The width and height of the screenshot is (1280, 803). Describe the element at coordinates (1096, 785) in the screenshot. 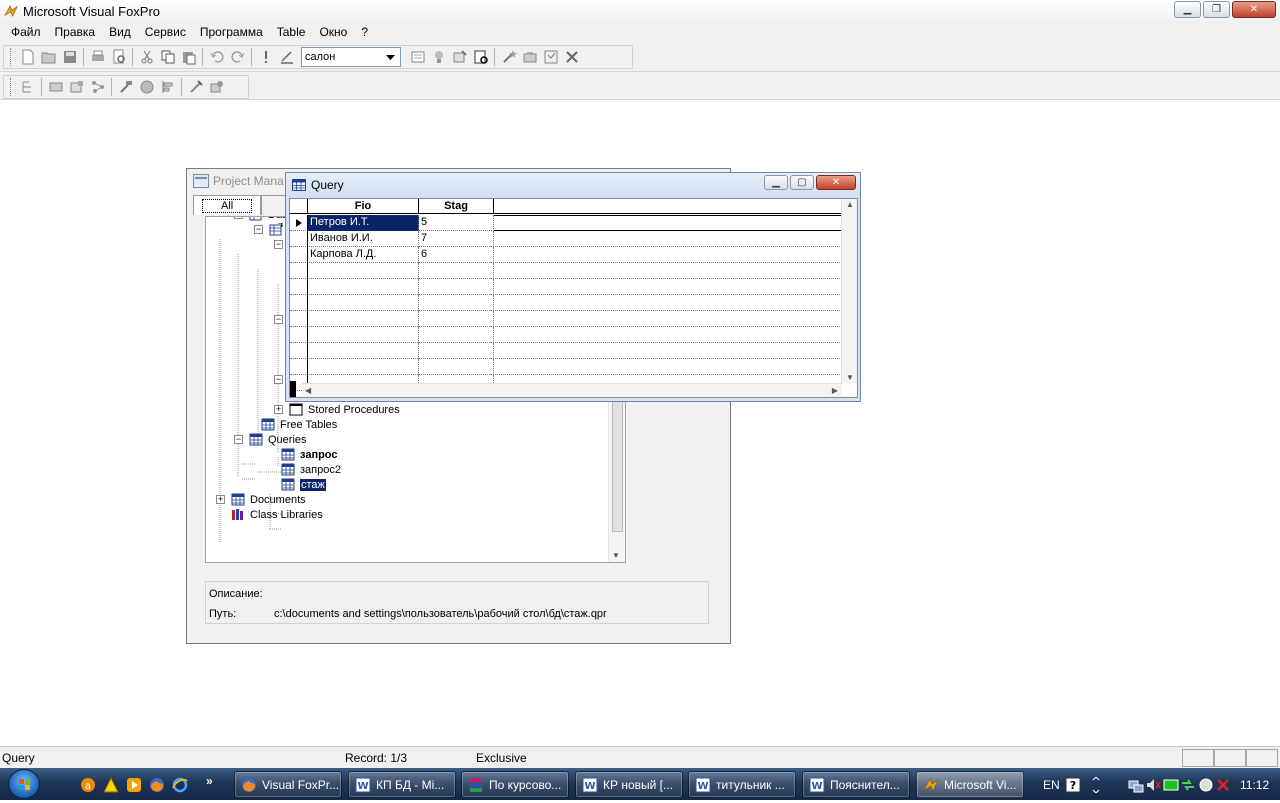

I see `tray-arrows-icon` at that location.